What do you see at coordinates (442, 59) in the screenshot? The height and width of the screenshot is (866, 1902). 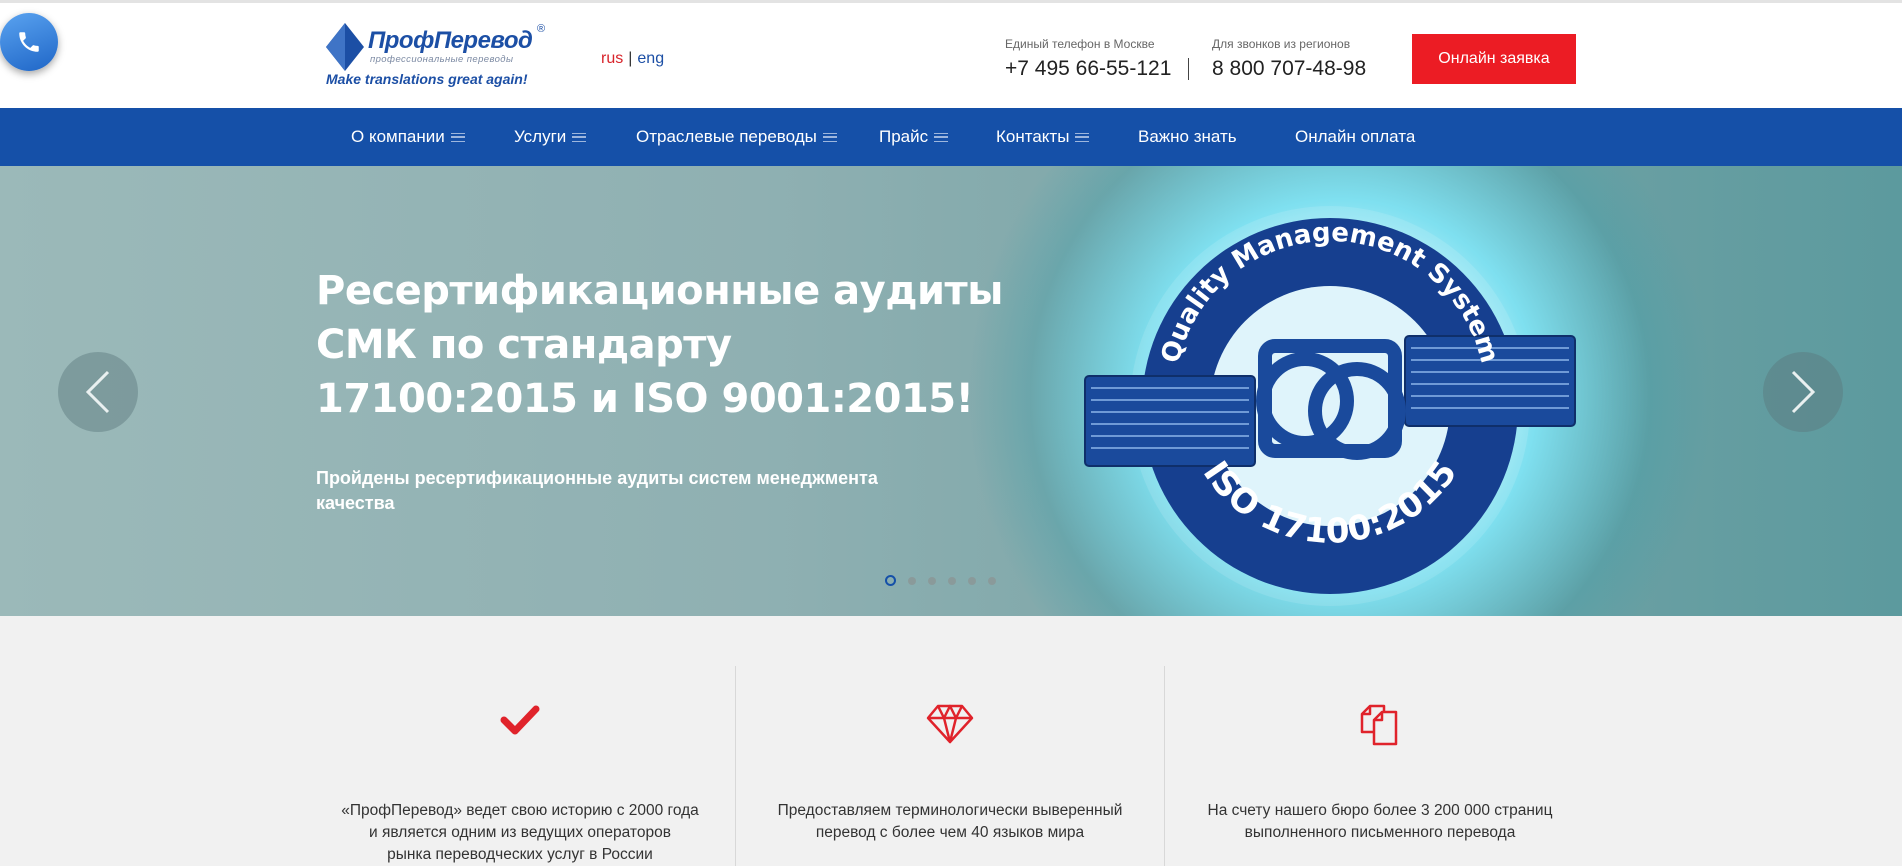 I see `logo-subtitle: профессиональные переводы` at bounding box center [442, 59].